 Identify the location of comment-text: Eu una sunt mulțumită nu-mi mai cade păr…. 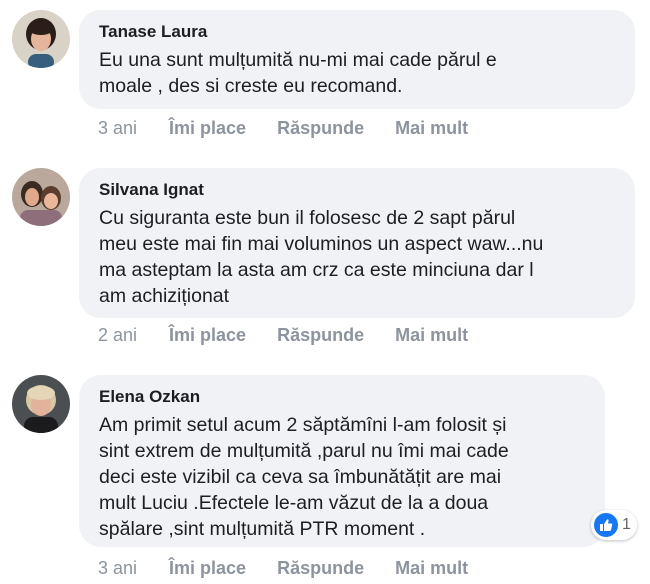
(357, 73).